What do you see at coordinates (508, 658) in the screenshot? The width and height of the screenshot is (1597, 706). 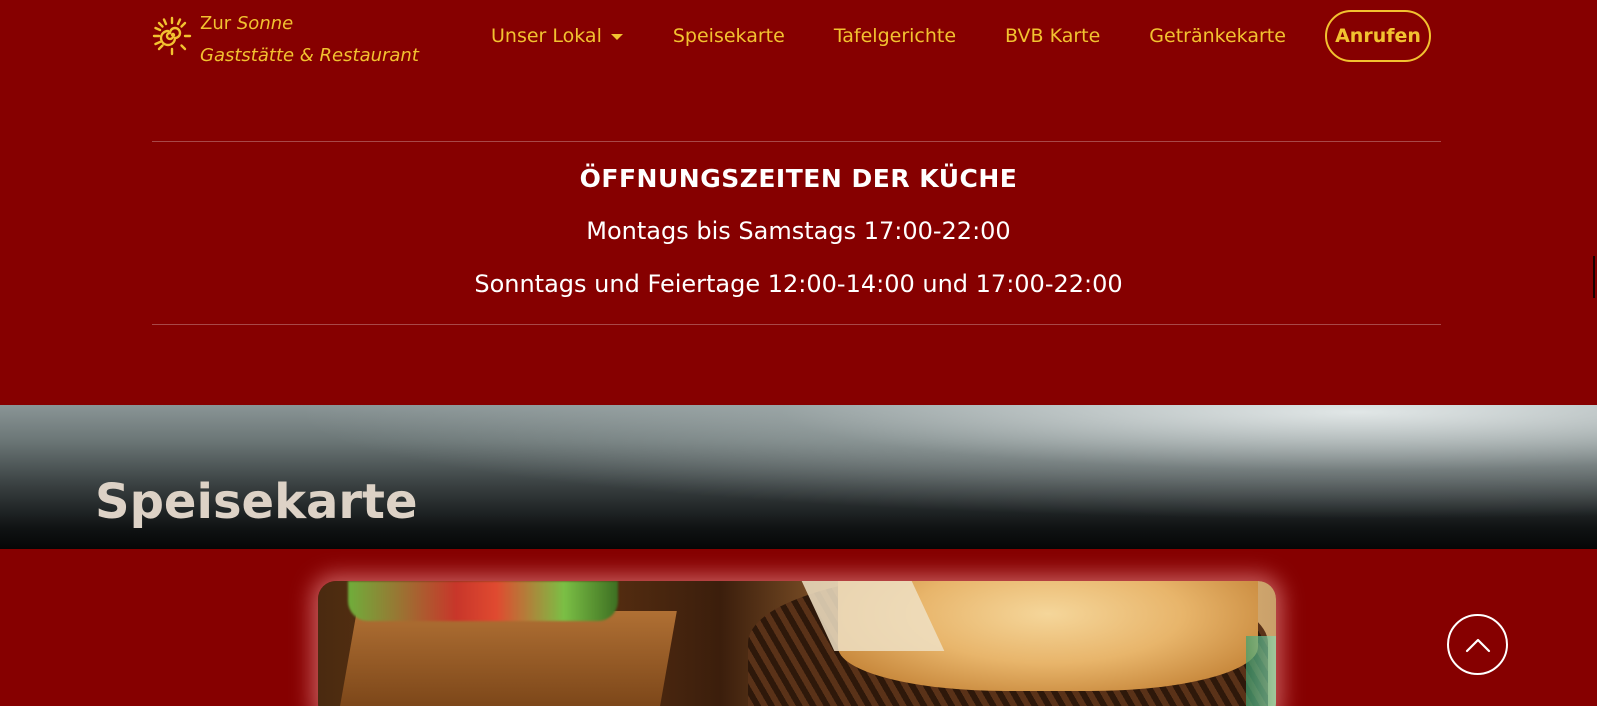 I see `photo-crate` at bounding box center [508, 658].